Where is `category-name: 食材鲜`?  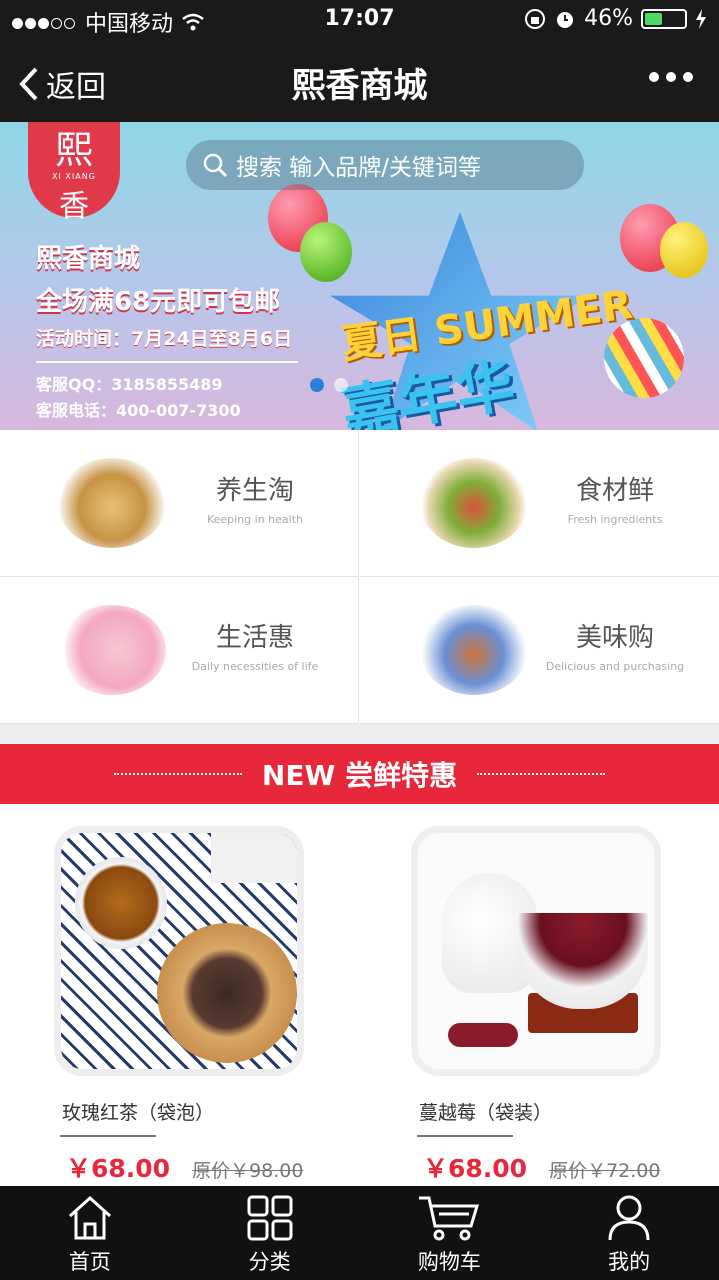
category-name: 食材鲜 is located at coordinates (614, 491).